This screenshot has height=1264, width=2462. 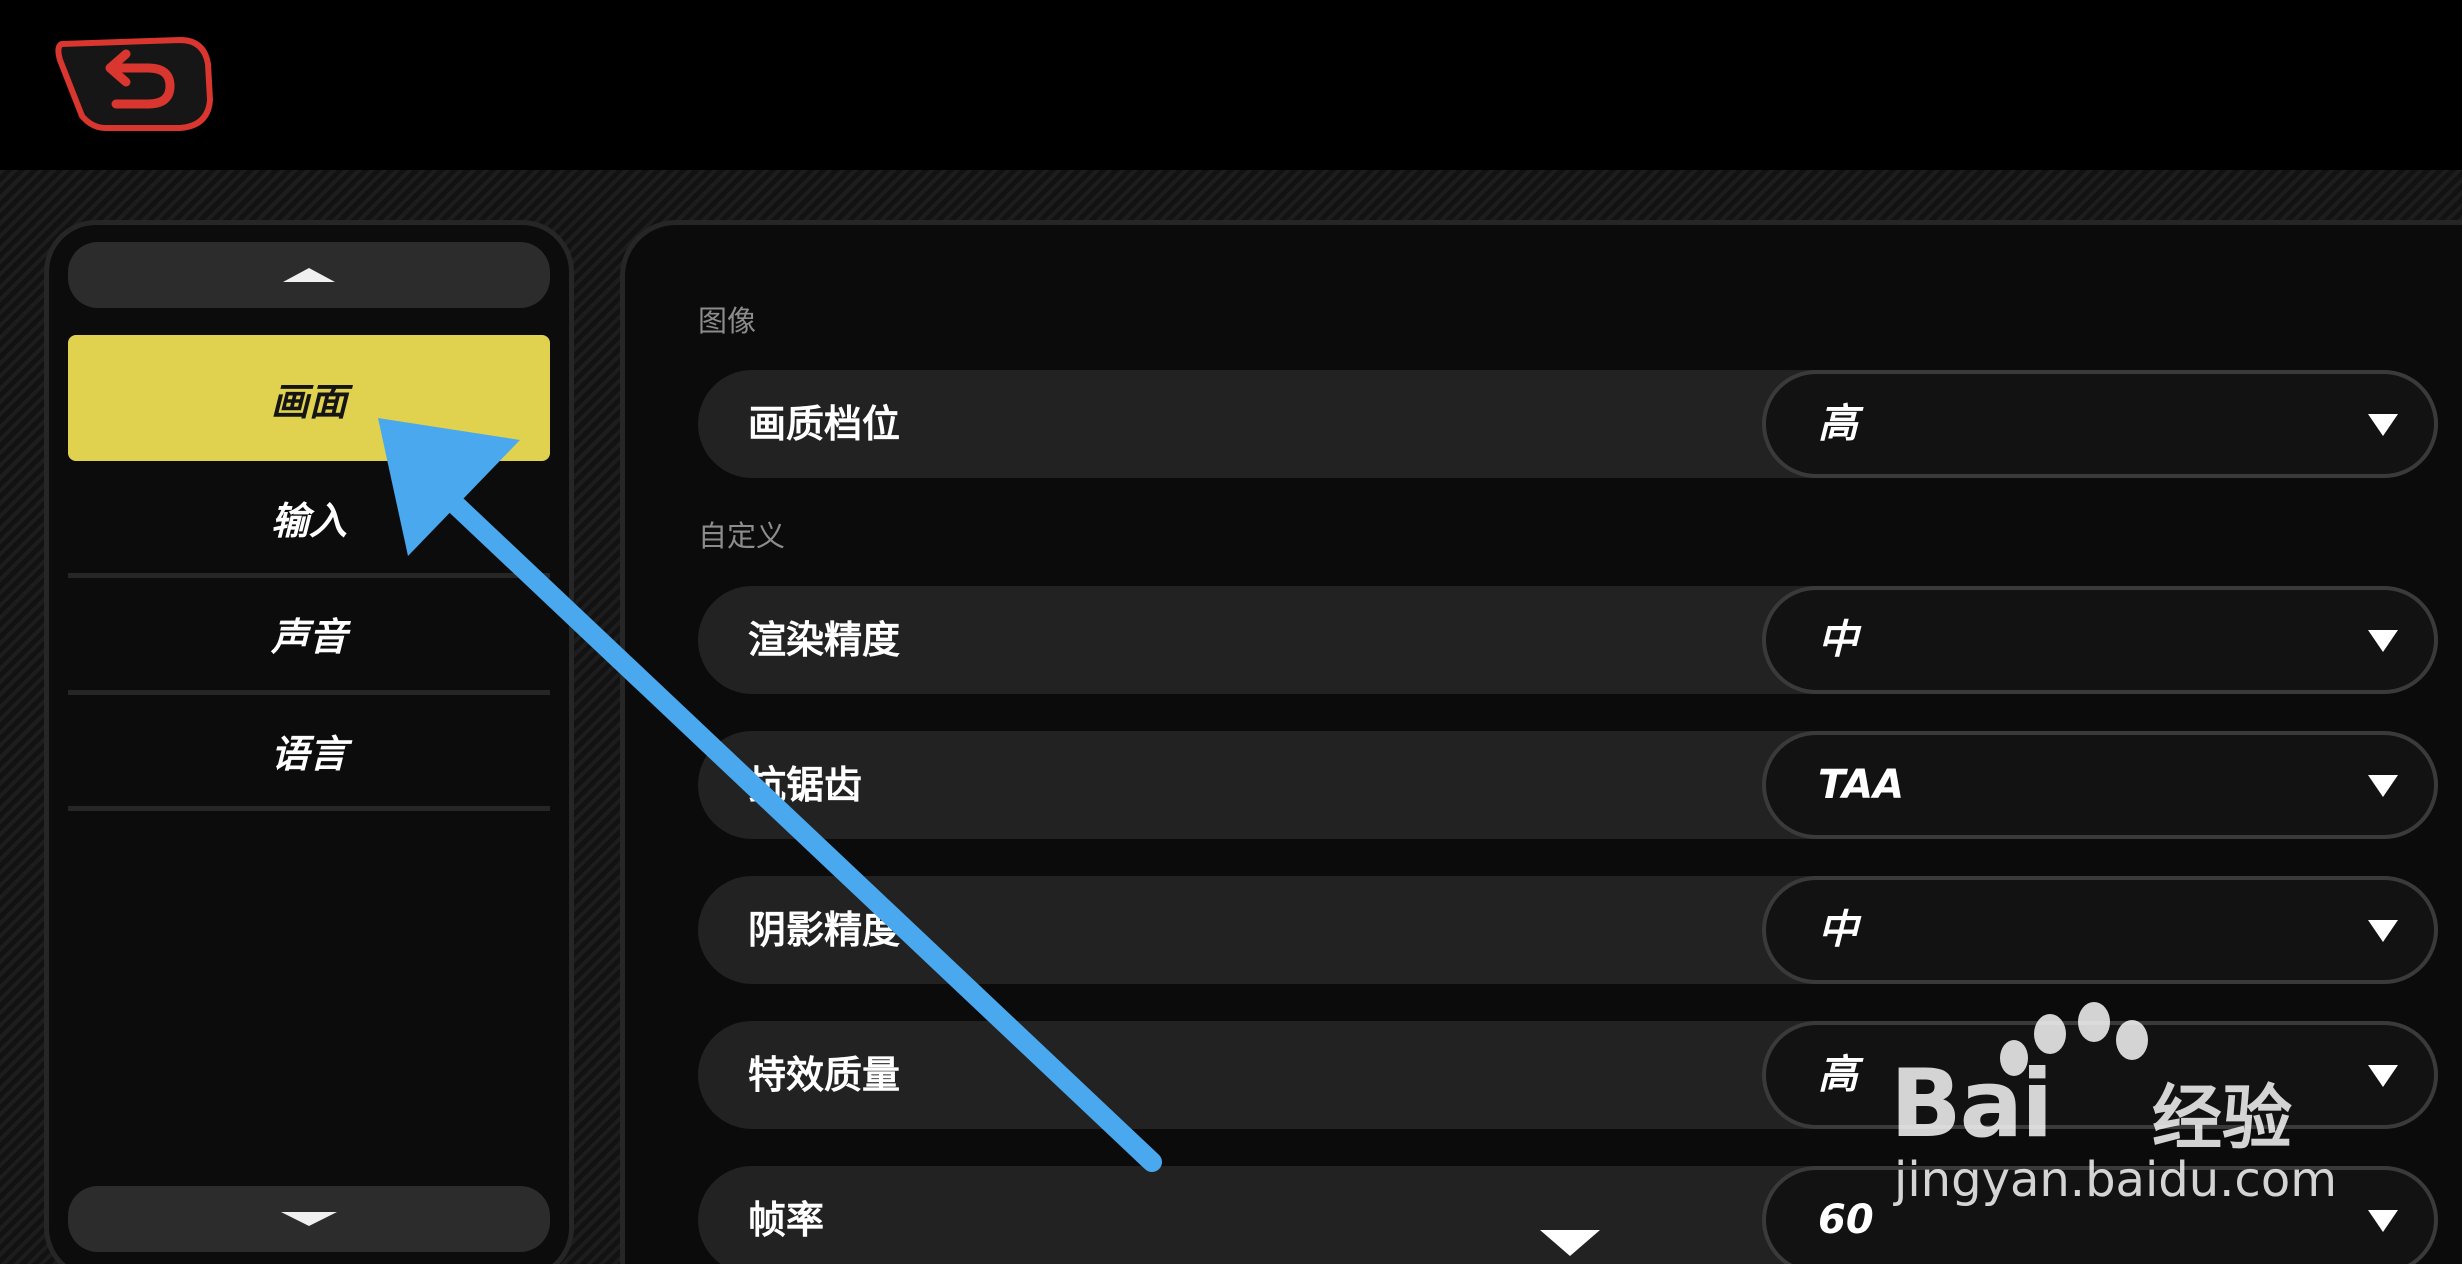 What do you see at coordinates (308, 520) in the screenshot?
I see `sidebar-item-label: 输入` at bounding box center [308, 520].